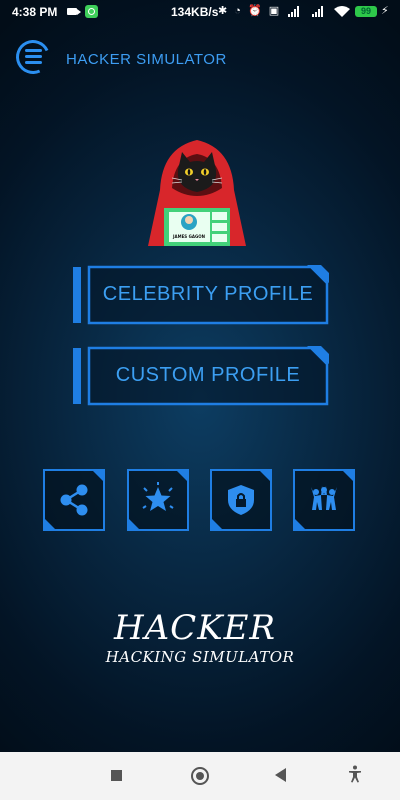 The image size is (400, 800). Describe the element at coordinates (146, 59) in the screenshot. I see `app-title: HACKER SIMULATOR` at that location.